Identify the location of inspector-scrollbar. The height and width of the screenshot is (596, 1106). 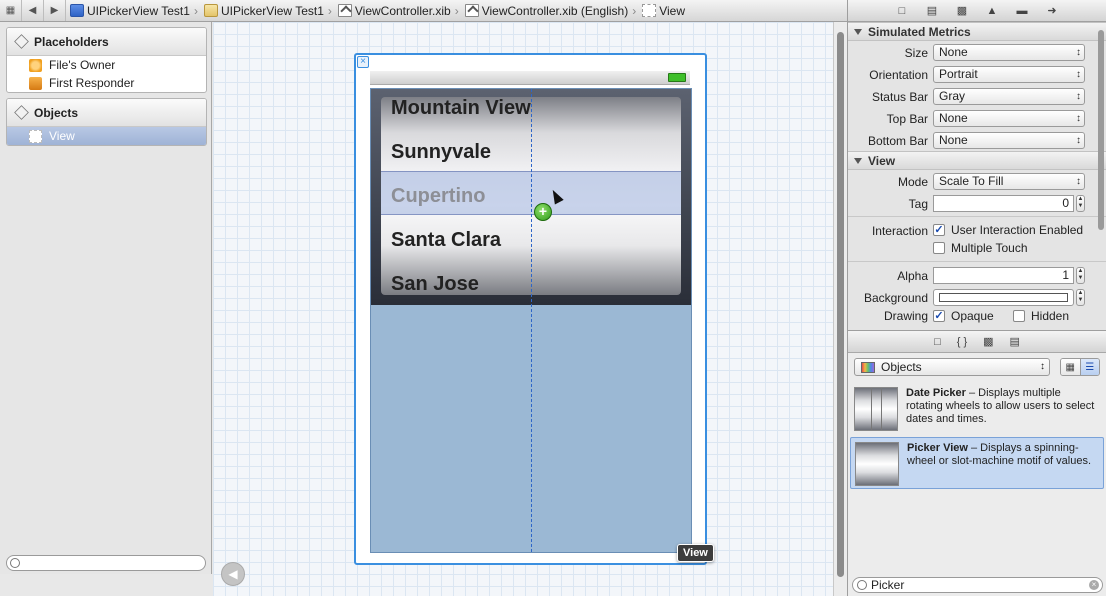
(1101, 130).